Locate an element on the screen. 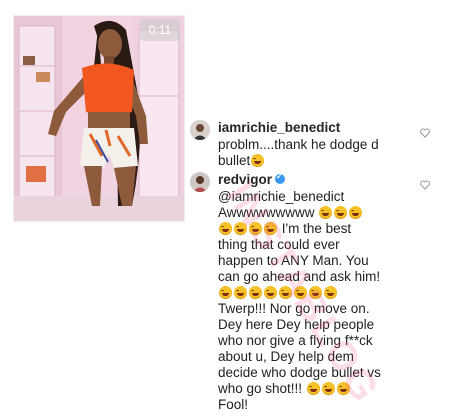 This screenshot has height=420, width=455. comment-text-line: happen to ANY Man. You is located at coordinates (293, 260).